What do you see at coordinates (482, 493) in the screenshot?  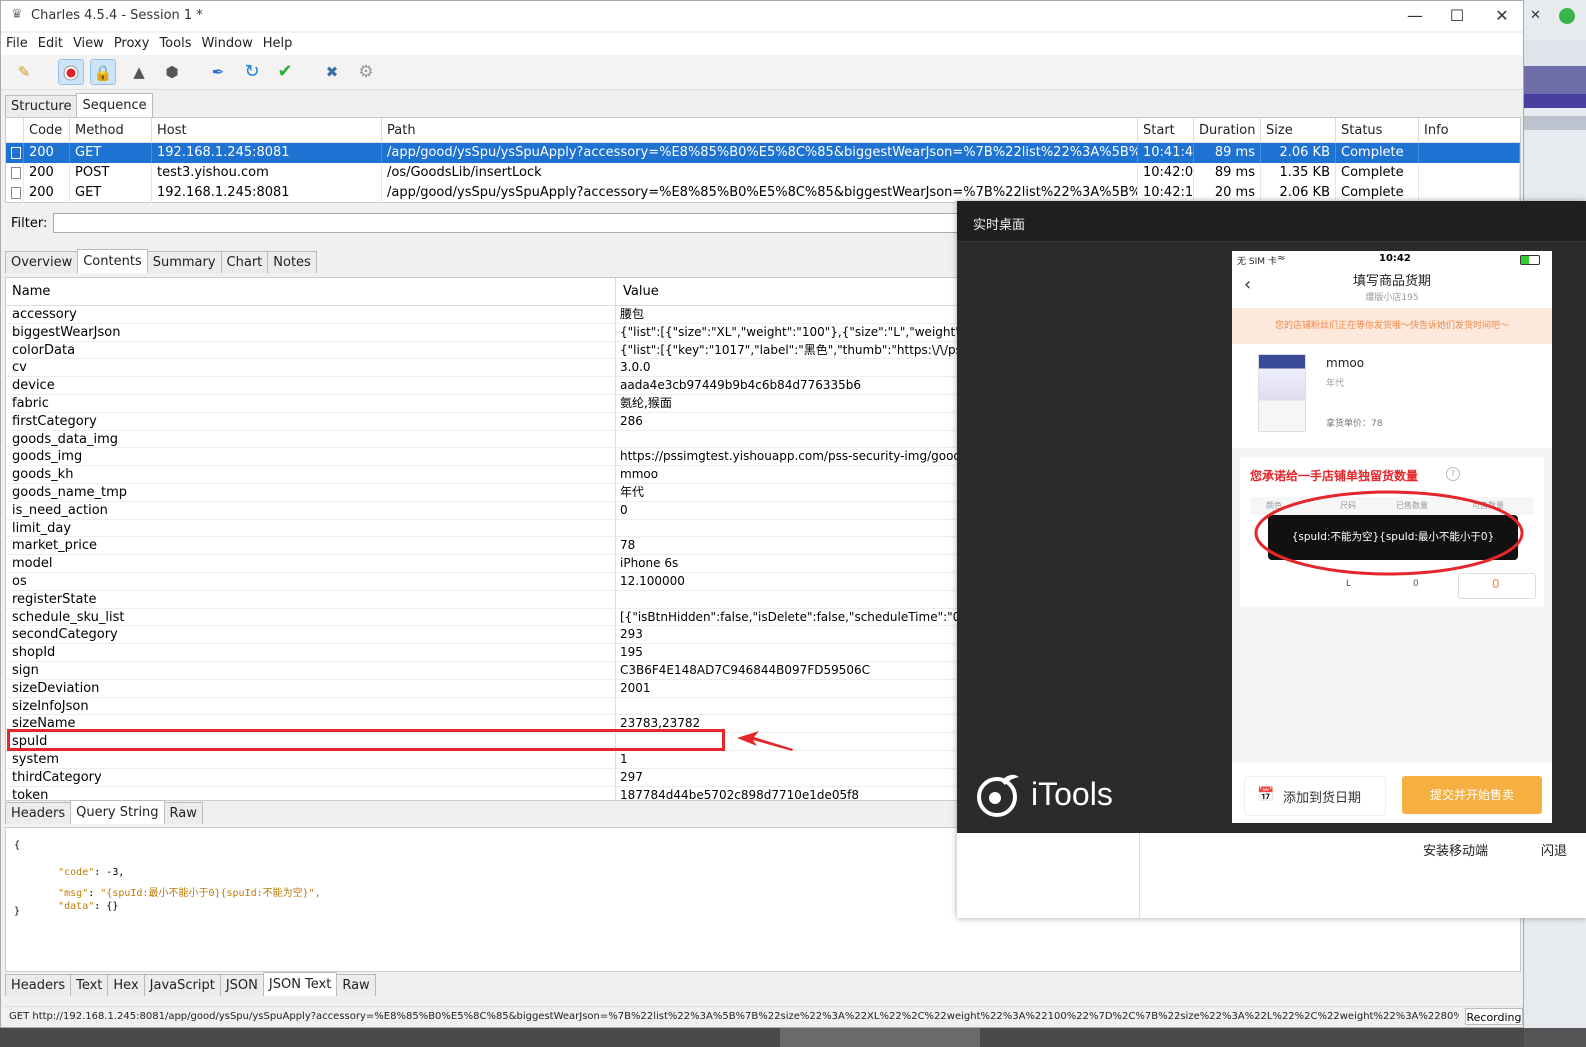 I see `param-row: goods_name_tmp 年代` at bounding box center [482, 493].